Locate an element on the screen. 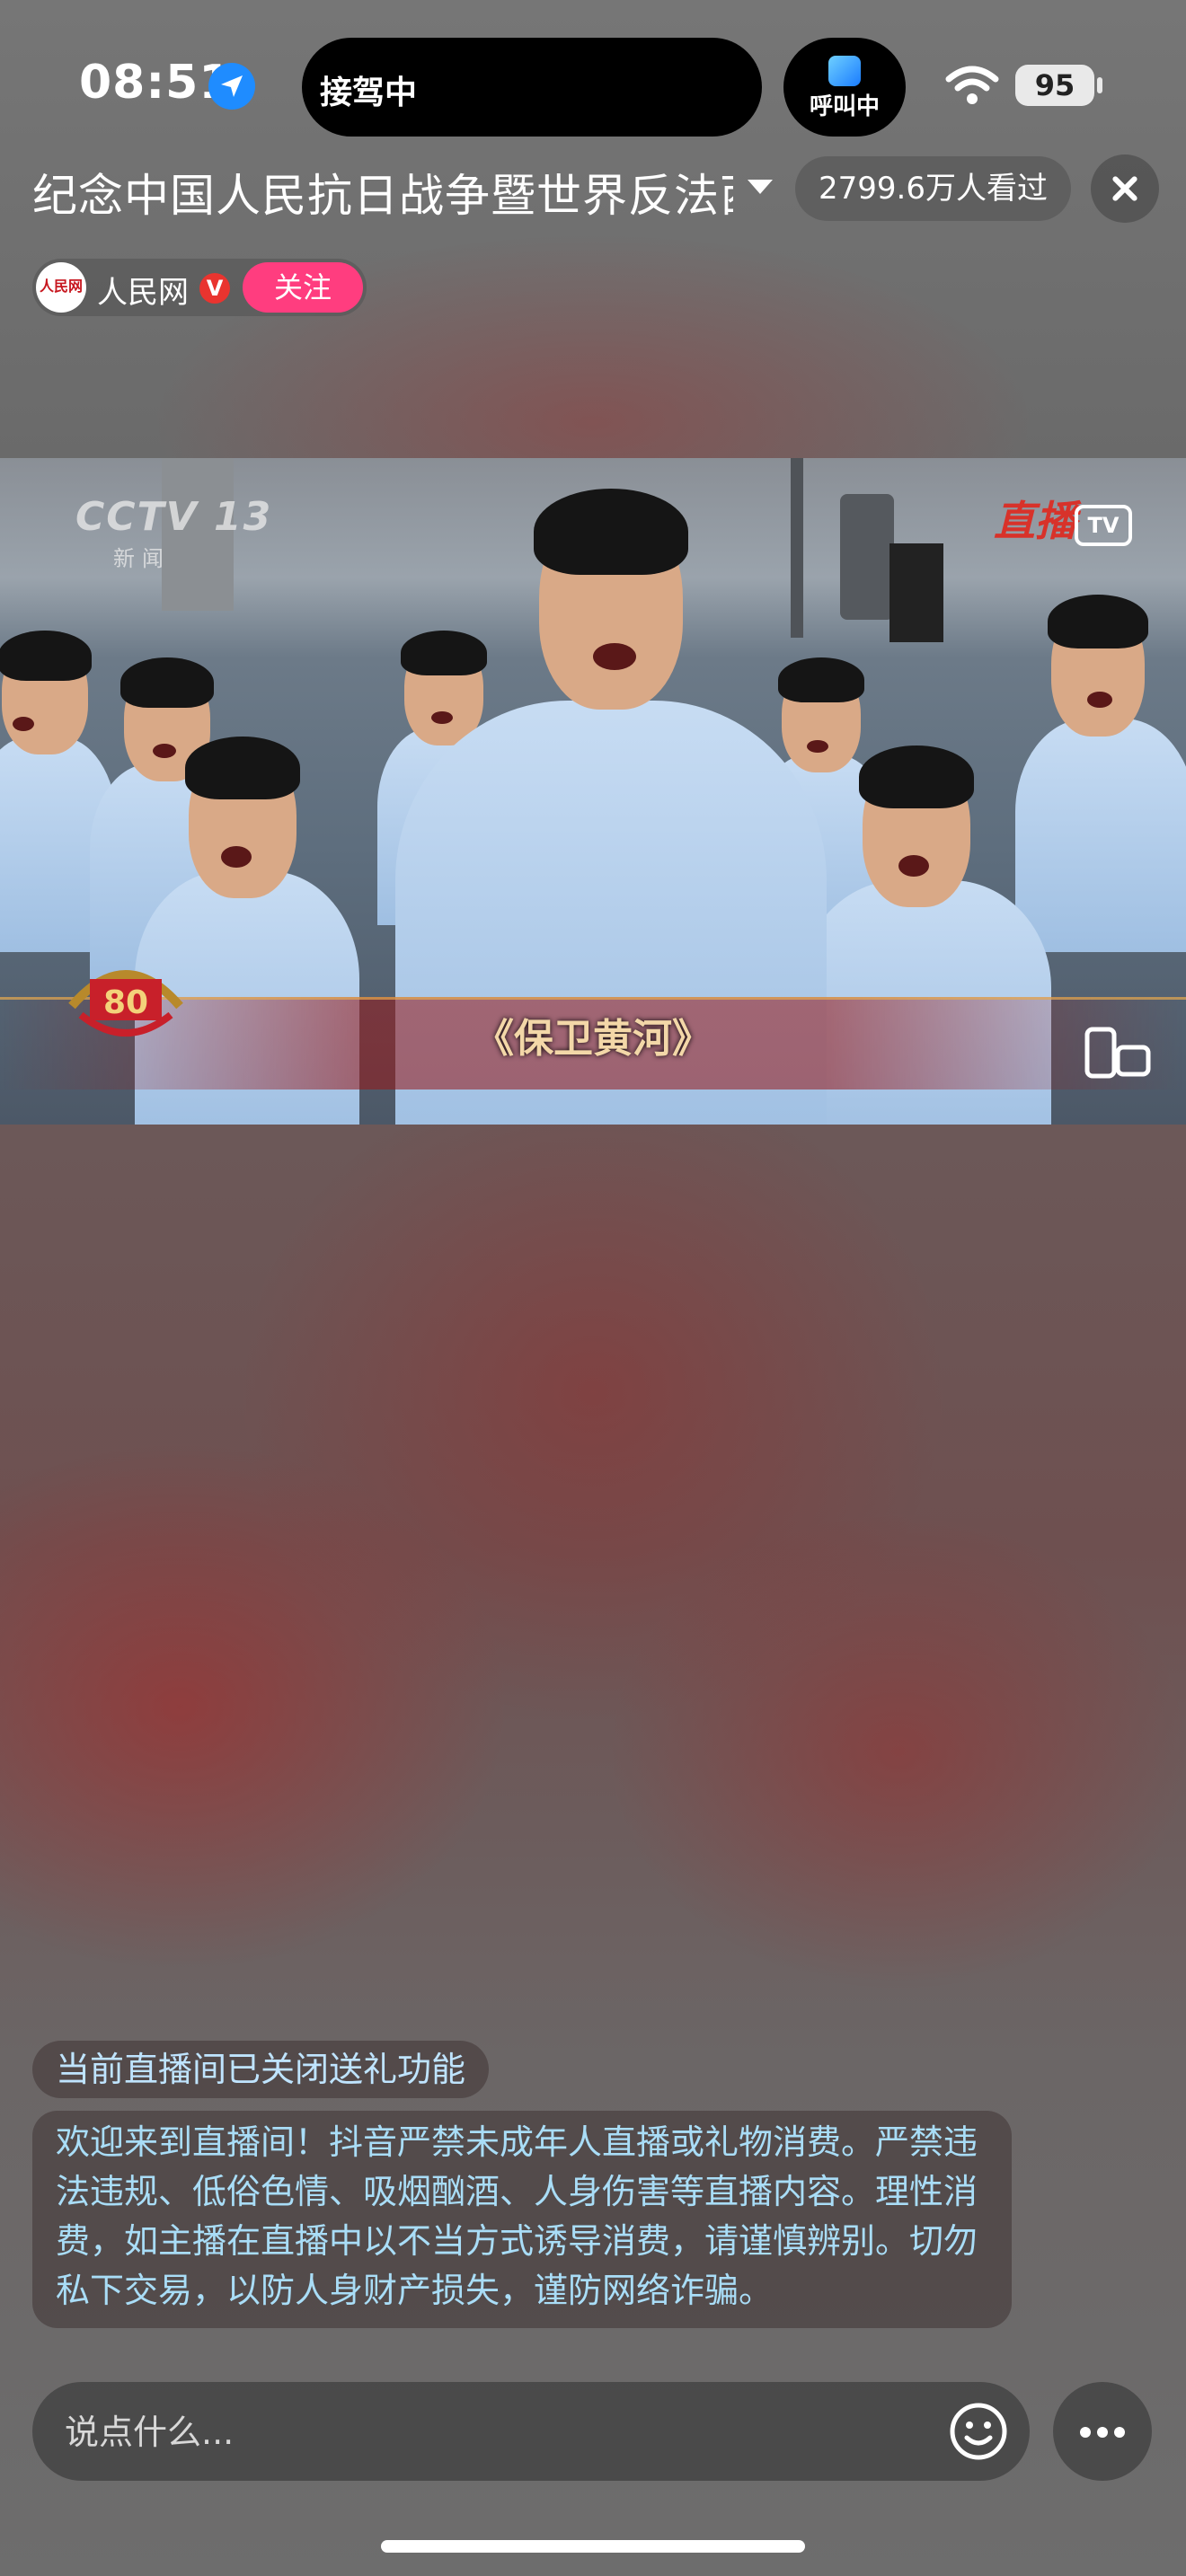  viewer-count: 2799.6万人看过 is located at coordinates (933, 188).